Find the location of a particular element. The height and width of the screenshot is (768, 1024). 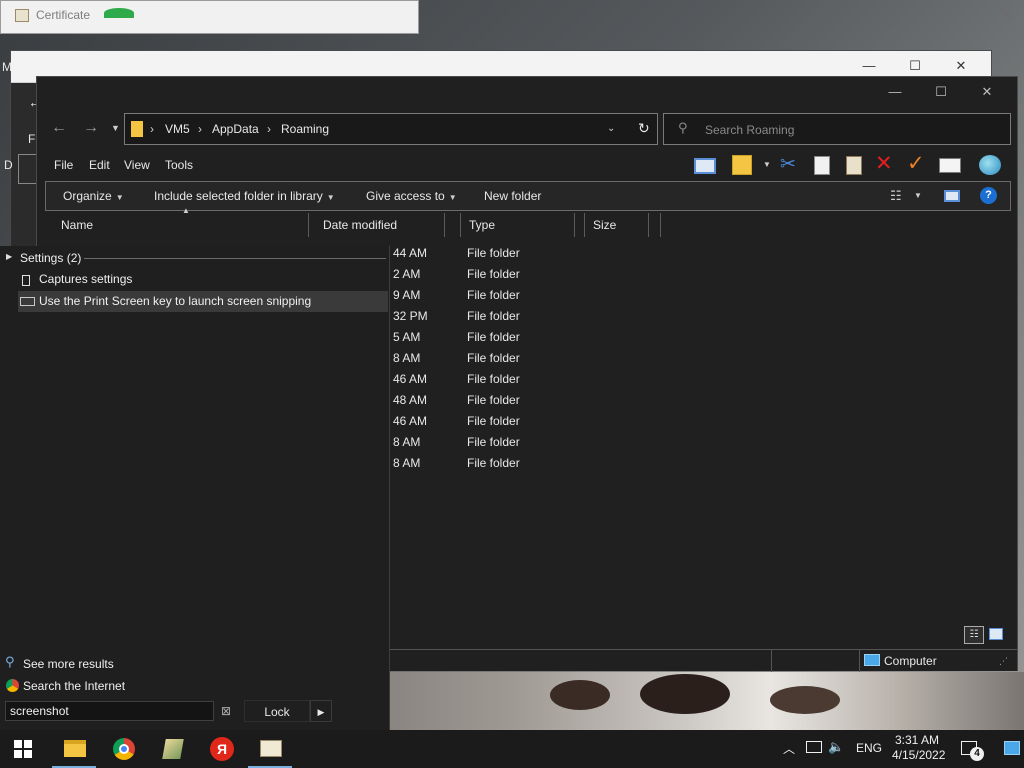

network-icon is located at coordinates (814, 747).